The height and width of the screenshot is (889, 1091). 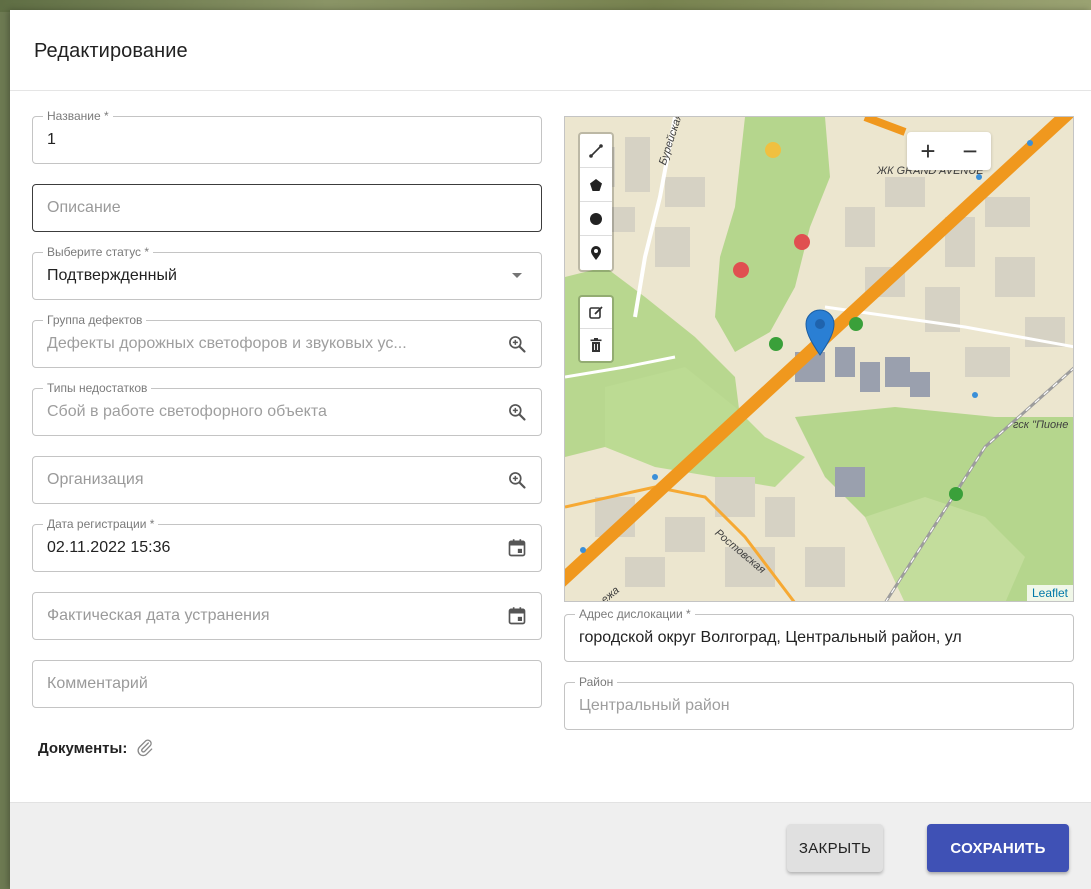 I want to click on status-select-value: Подтвержденный, so click(x=112, y=275).